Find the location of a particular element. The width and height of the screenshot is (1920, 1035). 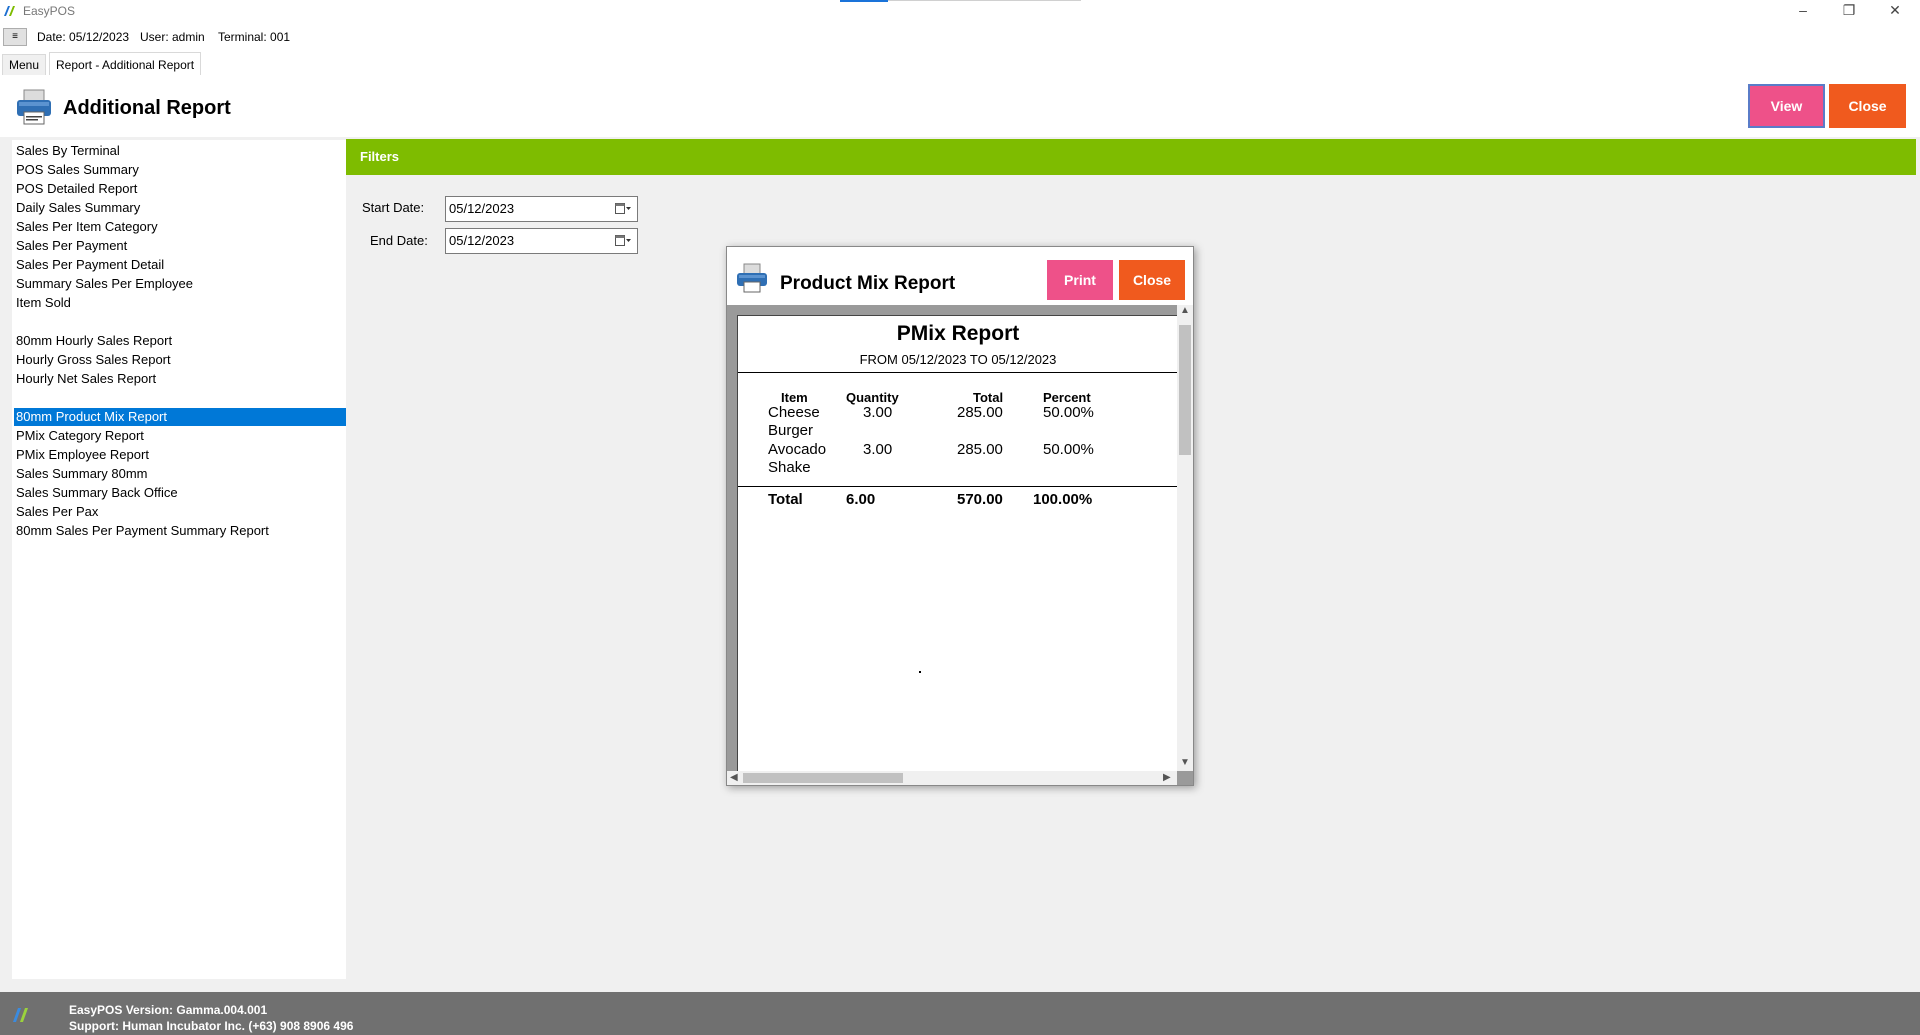

report-item-hourly-net-sales: Hourly Net Sales Report is located at coordinates (180, 379).